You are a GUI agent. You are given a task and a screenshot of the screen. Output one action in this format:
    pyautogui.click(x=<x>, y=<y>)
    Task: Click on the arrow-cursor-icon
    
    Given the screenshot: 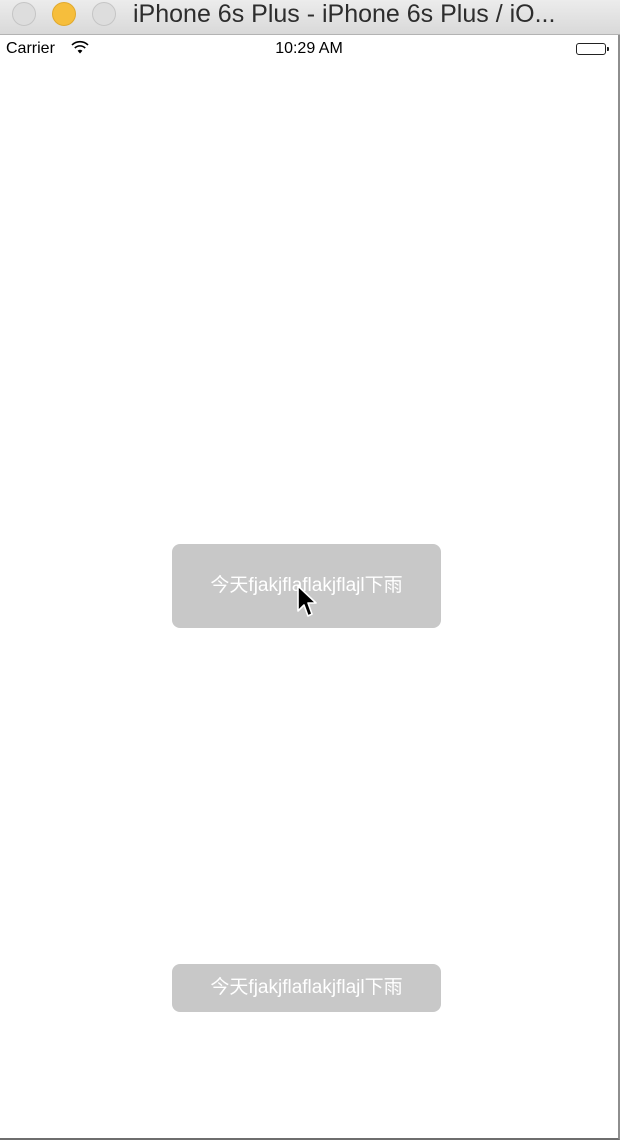 What is the action you would take?
    pyautogui.click(x=307, y=601)
    